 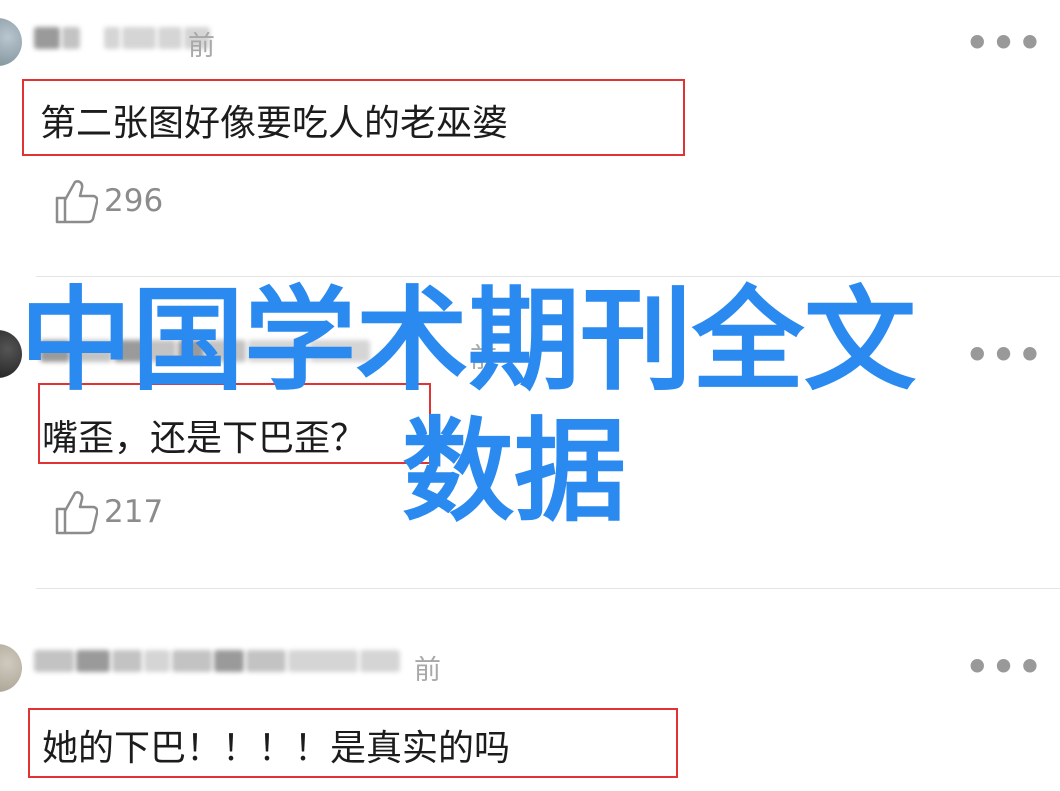 I want to click on like-button: 296, so click(x=108, y=201).